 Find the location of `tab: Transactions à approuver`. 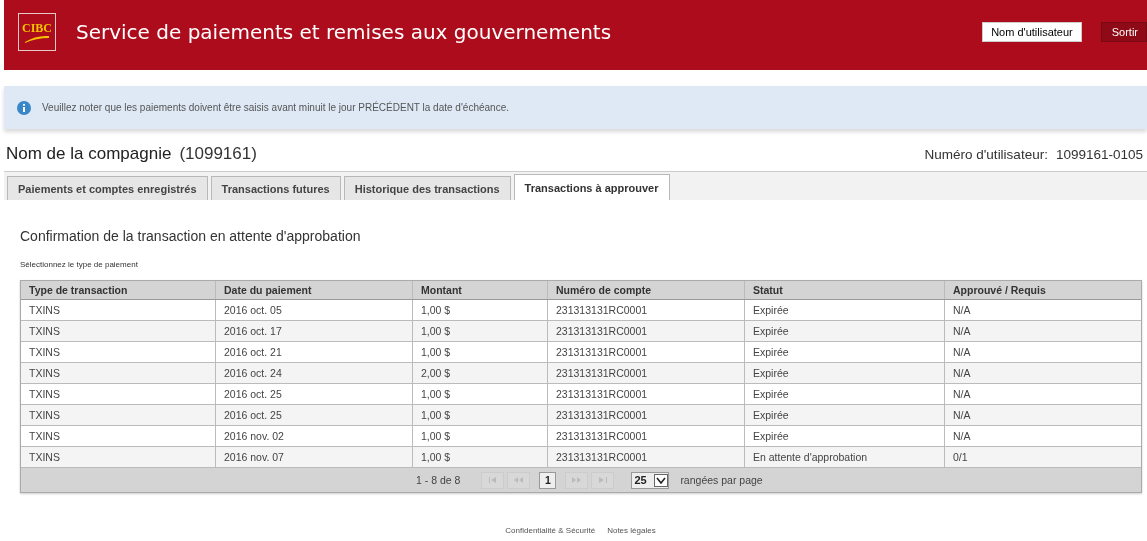

tab: Transactions à approuver is located at coordinates (591, 187).